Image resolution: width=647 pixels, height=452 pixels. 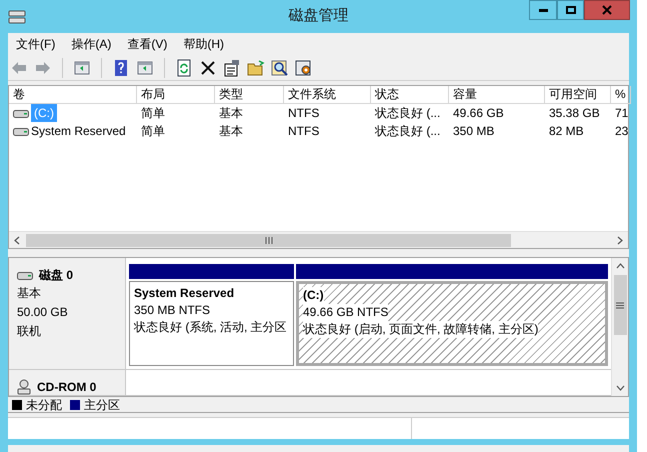 What do you see at coordinates (256, 67) in the screenshot?
I see `folder-icon` at bounding box center [256, 67].